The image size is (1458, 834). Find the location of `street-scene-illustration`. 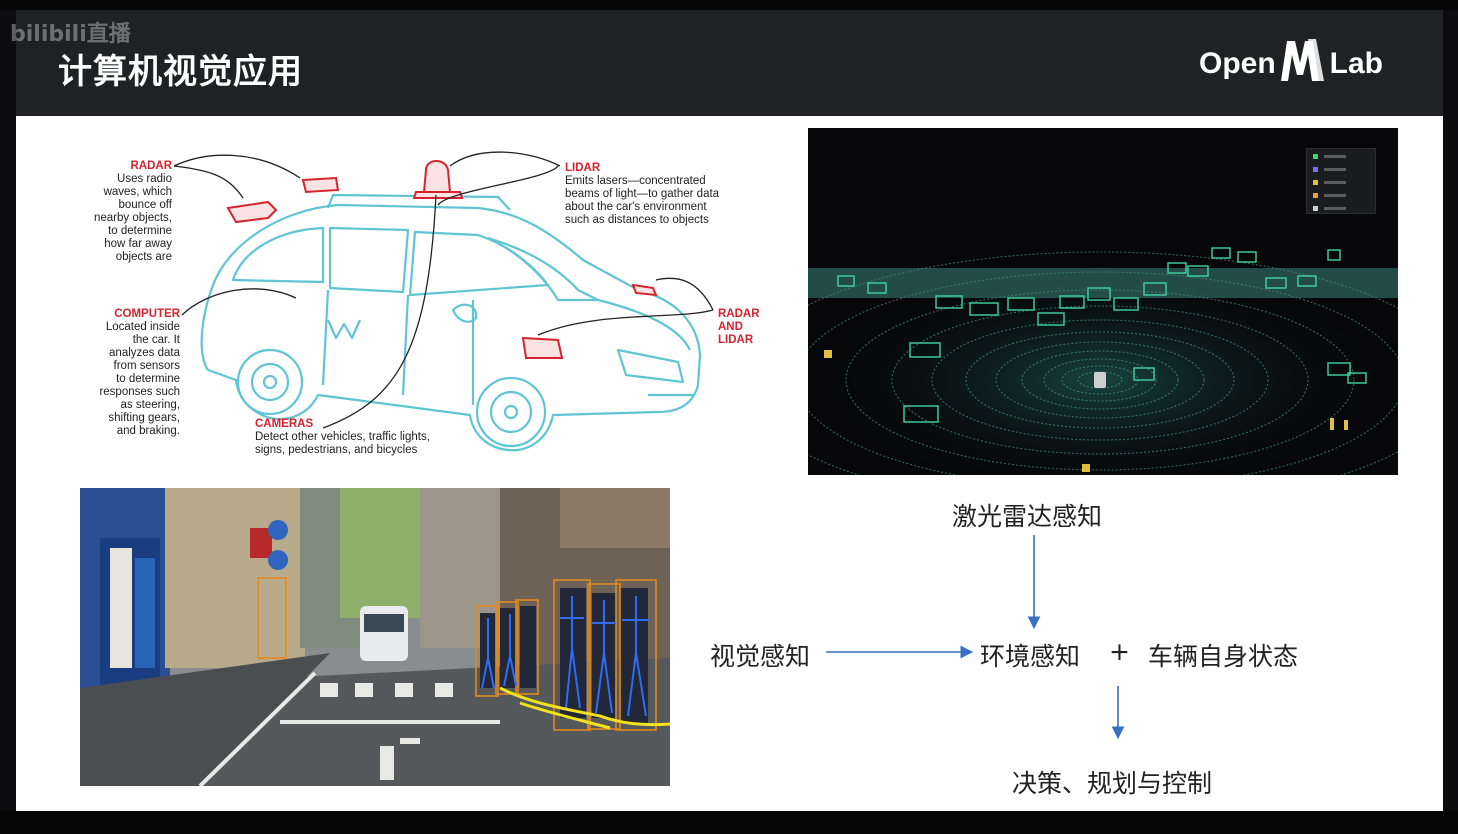

street-scene-illustration is located at coordinates (375, 637).